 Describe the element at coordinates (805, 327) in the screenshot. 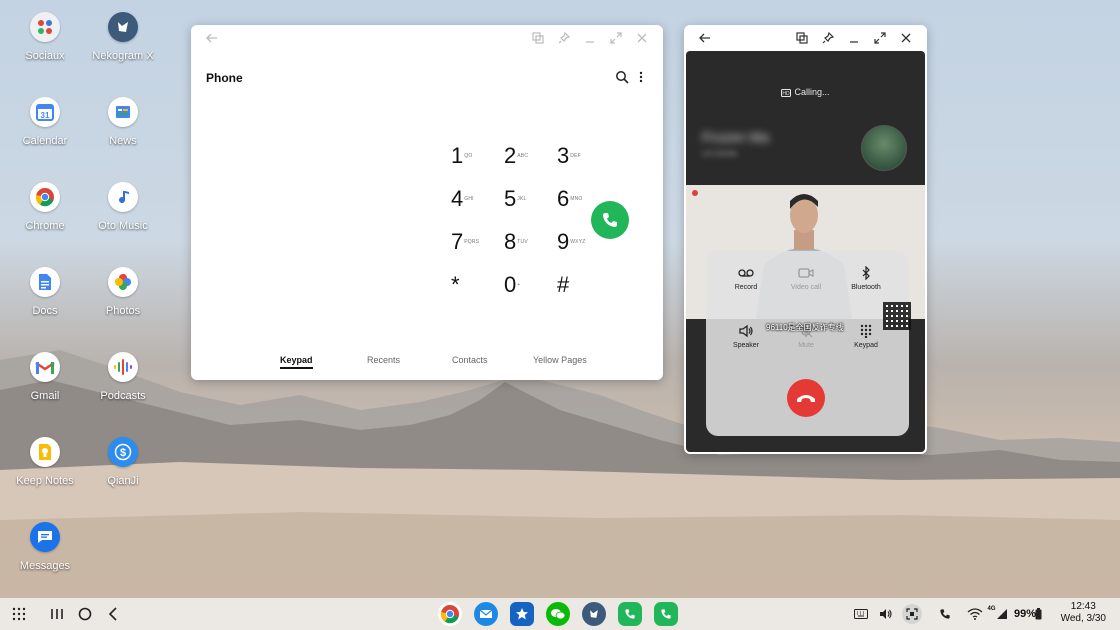

I see `video-caption: 96110是全国反诈专线` at that location.